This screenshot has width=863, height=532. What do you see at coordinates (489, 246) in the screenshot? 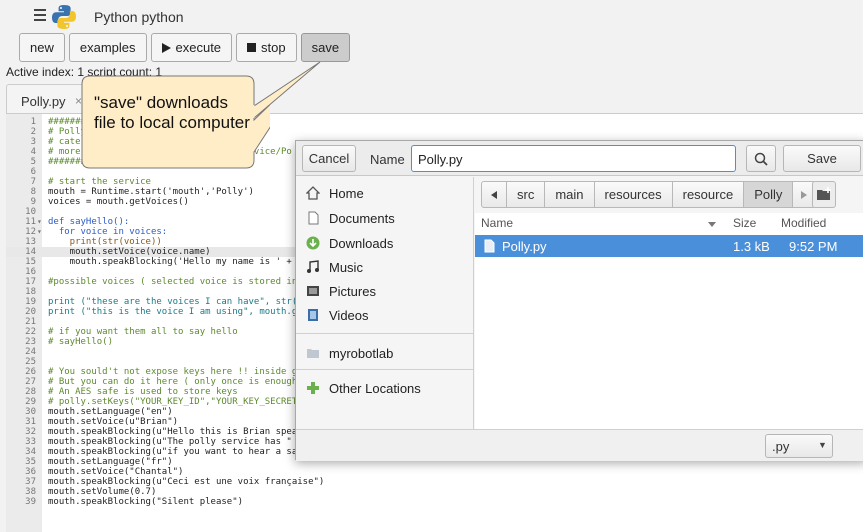
I see `file-icon` at bounding box center [489, 246].